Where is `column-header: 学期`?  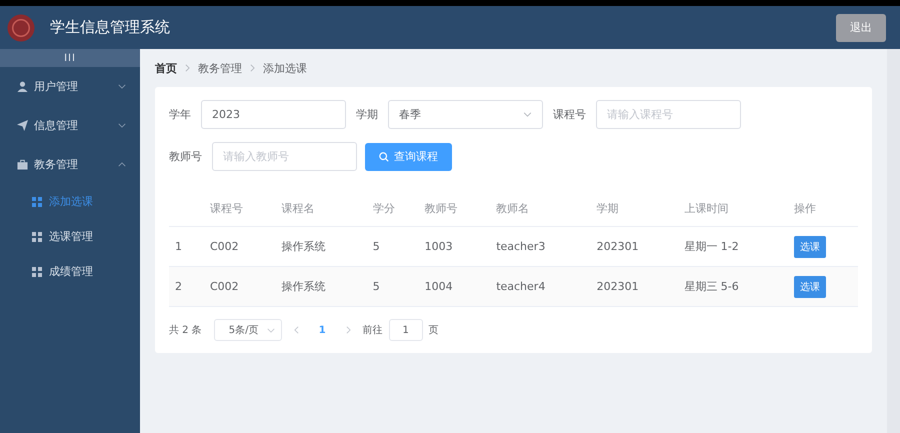 column-header: 学期 is located at coordinates (607, 208).